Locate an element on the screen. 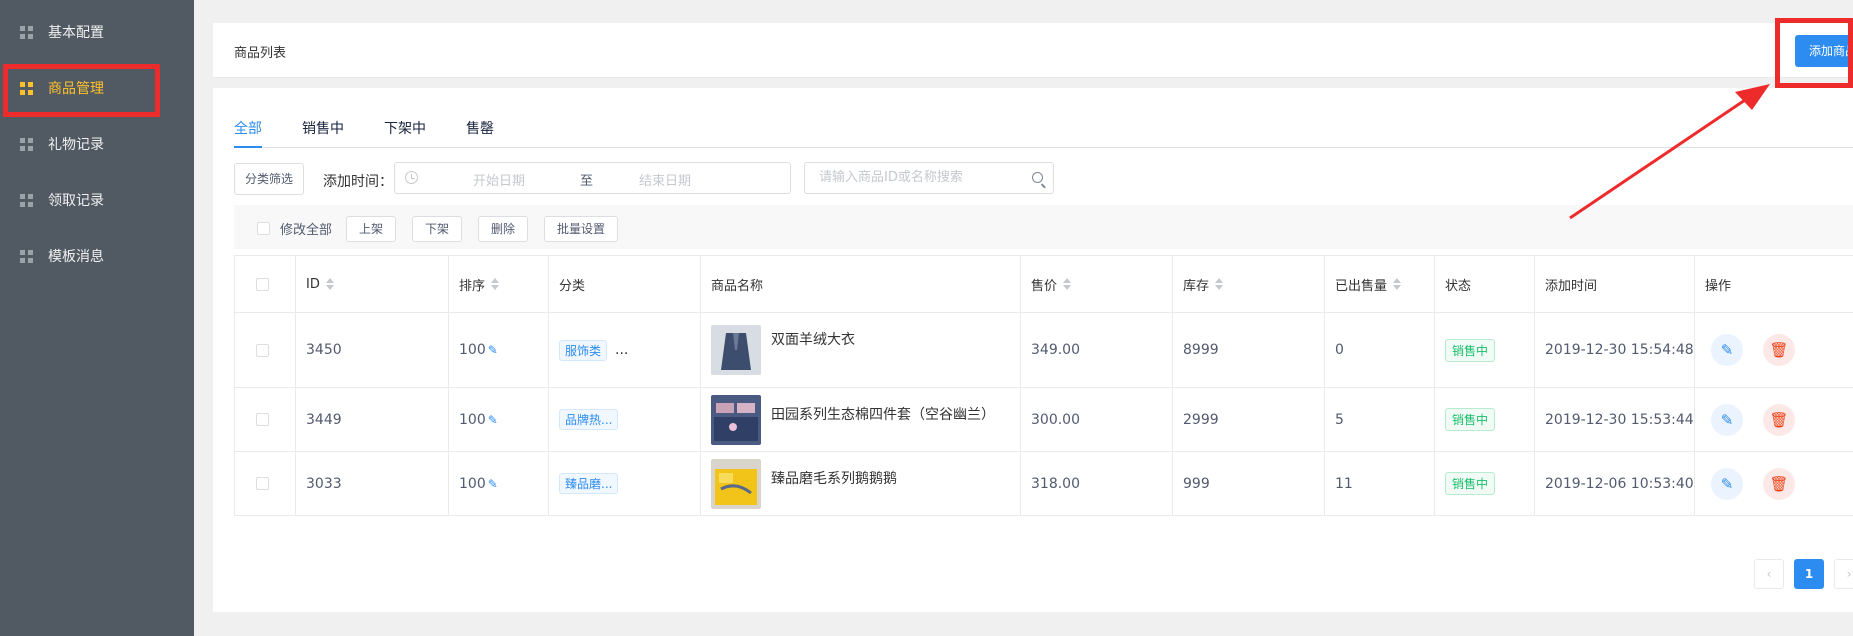 This screenshot has width=1853, height=636. tab-on-sale: 销售中 is located at coordinates (323, 132).